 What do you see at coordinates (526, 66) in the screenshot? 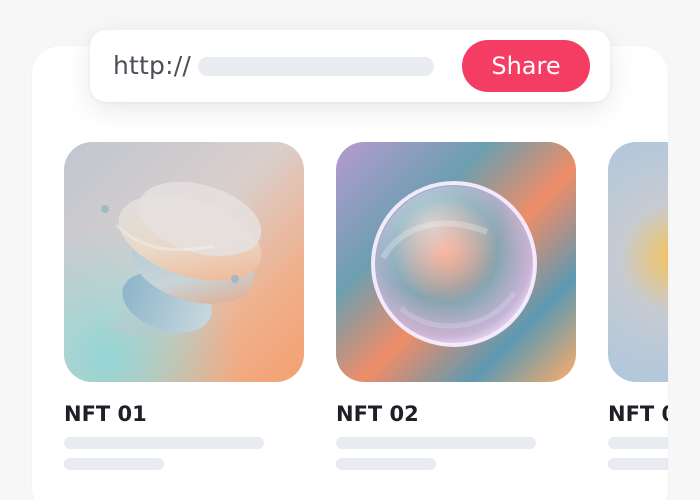
I see `share-button: Share` at bounding box center [526, 66].